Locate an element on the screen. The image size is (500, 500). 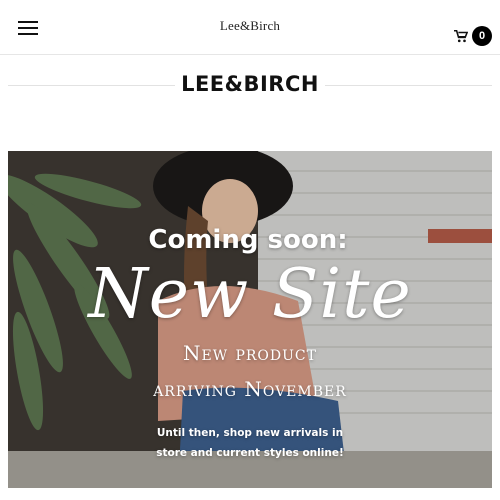
hero-line-arriving: arriving November is located at coordinates (250, 389).